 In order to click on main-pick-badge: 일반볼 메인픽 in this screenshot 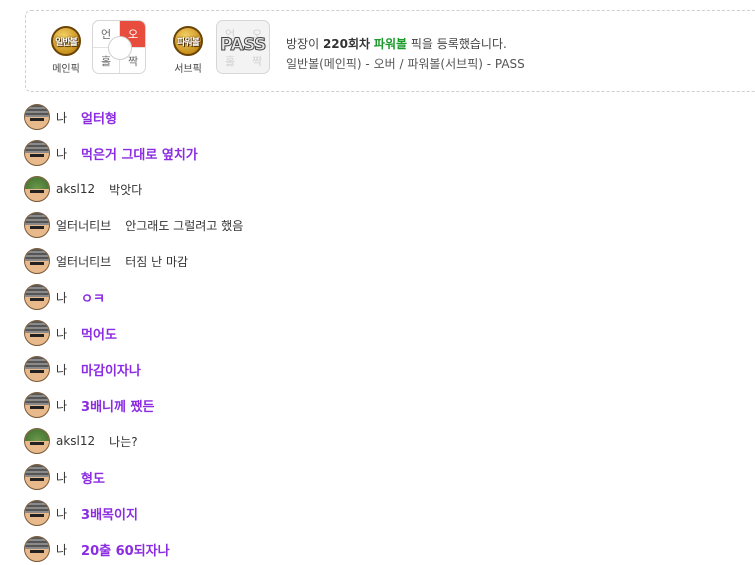, I will do `click(66, 50)`.